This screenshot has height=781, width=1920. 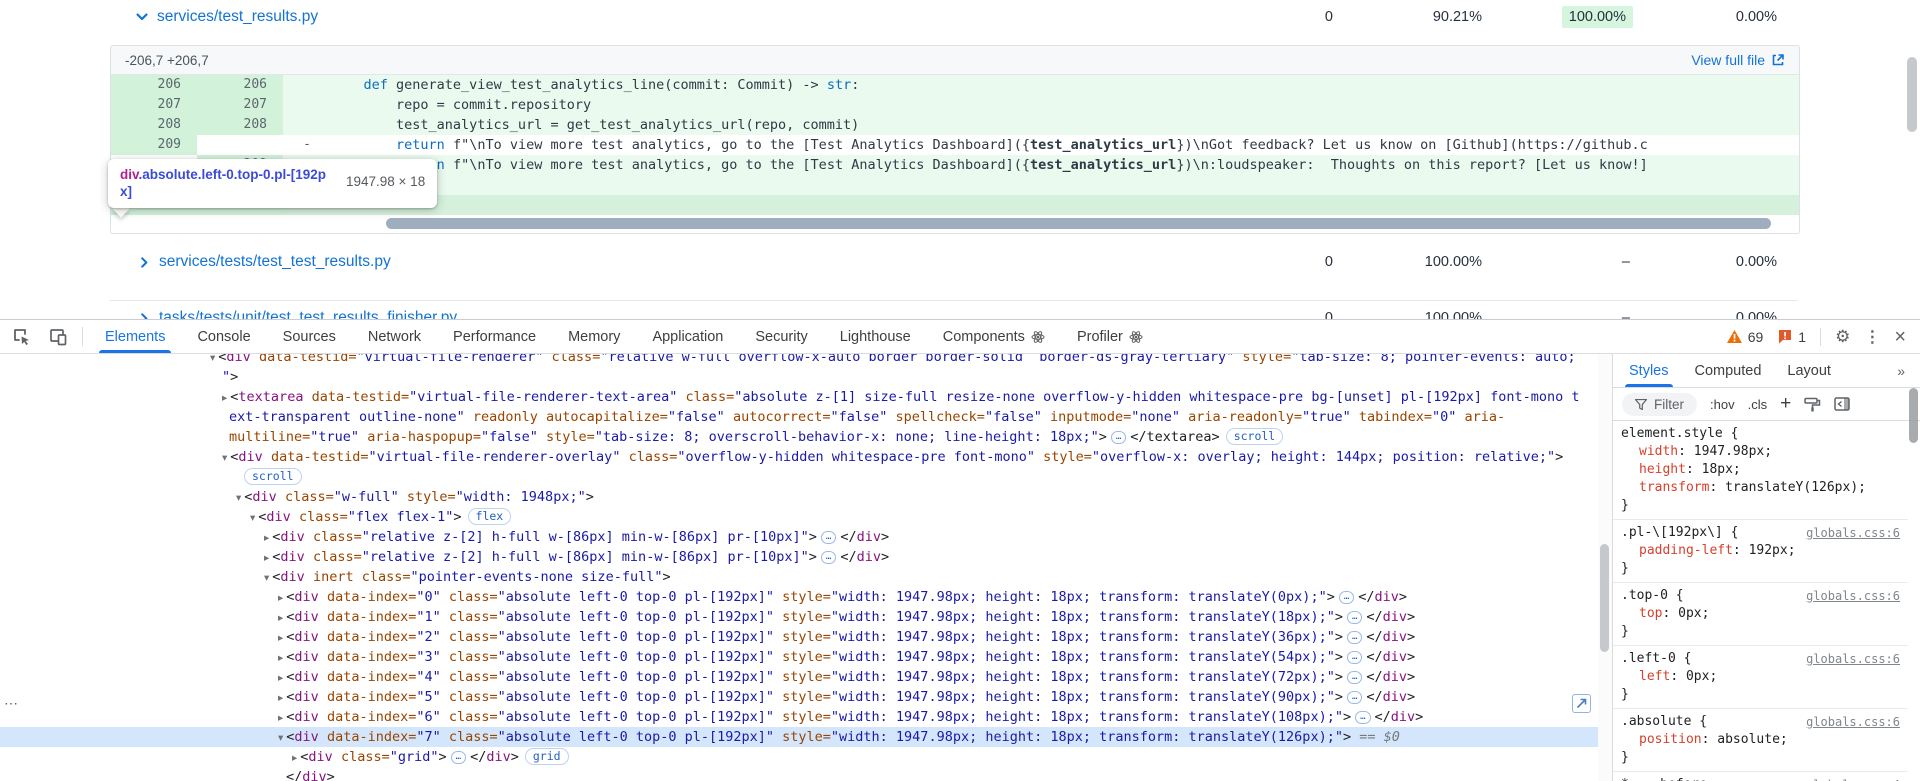 What do you see at coordinates (427, 497) in the screenshot?
I see `text-segment: style=` at bounding box center [427, 497].